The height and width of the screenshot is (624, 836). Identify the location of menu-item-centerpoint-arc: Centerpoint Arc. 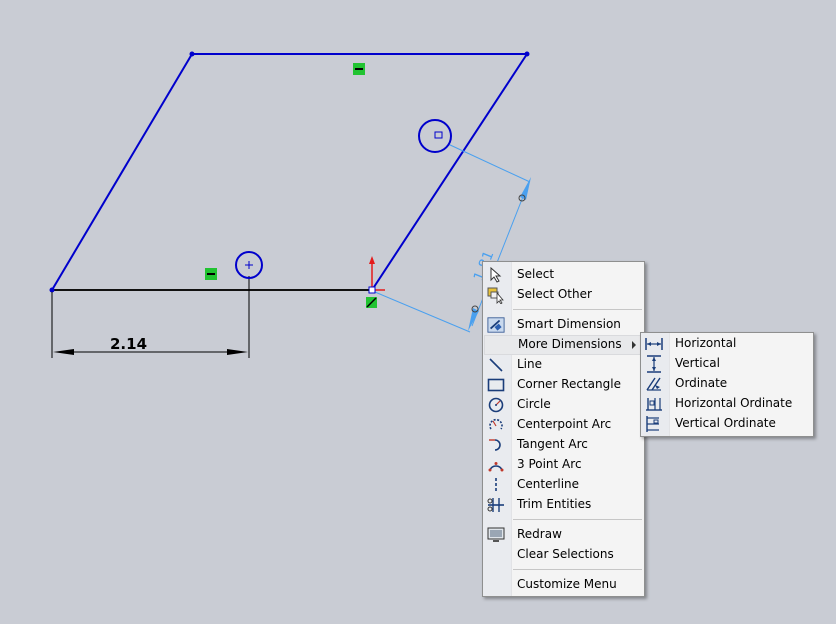
(563, 425).